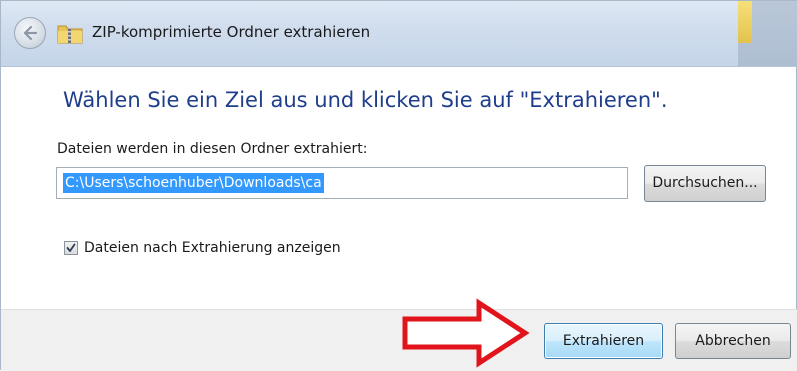 This screenshot has height=371, width=797. Describe the element at coordinates (466, 333) in the screenshot. I see `red-arrow-icon` at that location.